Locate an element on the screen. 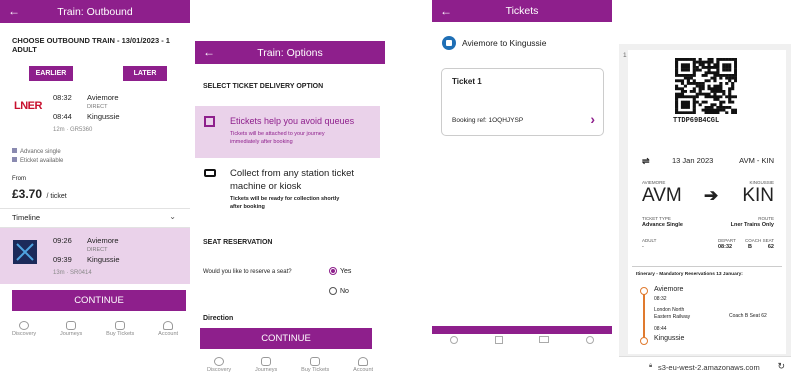 This screenshot has width=791, height=376. nav-journeys-icon is located at coordinates (498, 340).